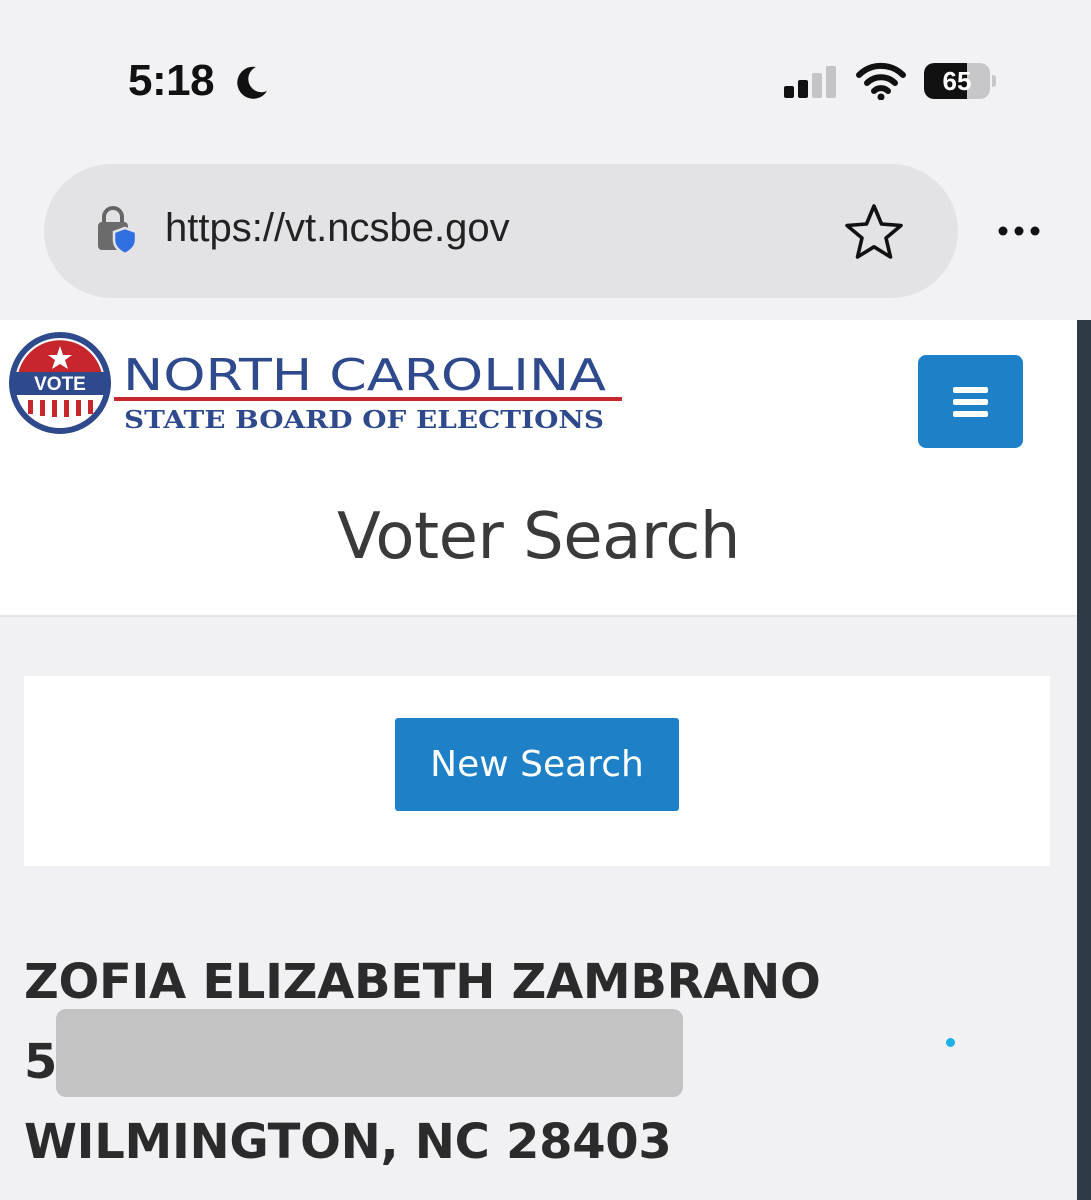  What do you see at coordinates (364, 375) in the screenshot?
I see `logo-title-text: NORTH CAROLINA` at bounding box center [364, 375].